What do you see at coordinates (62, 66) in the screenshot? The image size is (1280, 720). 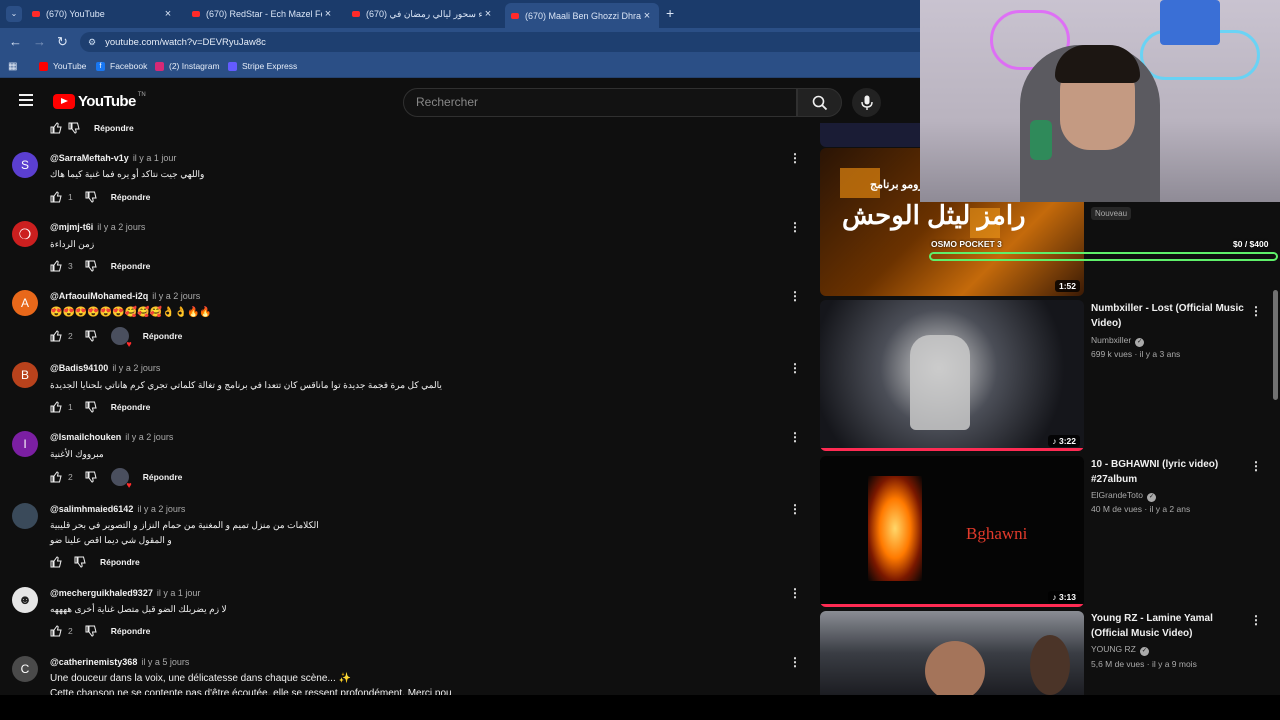 I see `bookmark-youtube: YouTube` at bounding box center [62, 66].